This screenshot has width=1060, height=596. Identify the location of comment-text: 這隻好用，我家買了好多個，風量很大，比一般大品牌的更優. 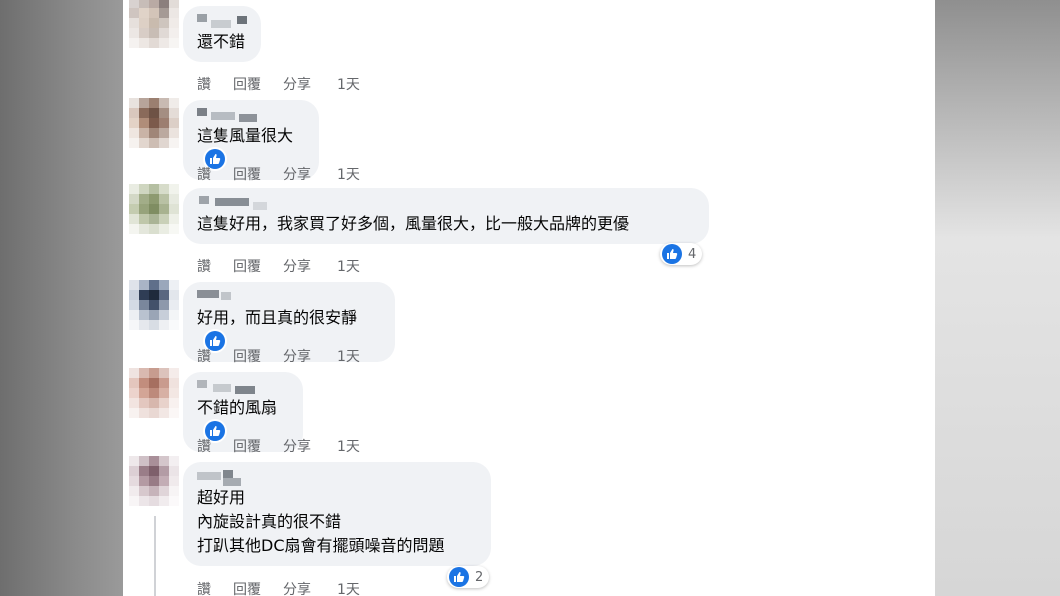
(413, 223).